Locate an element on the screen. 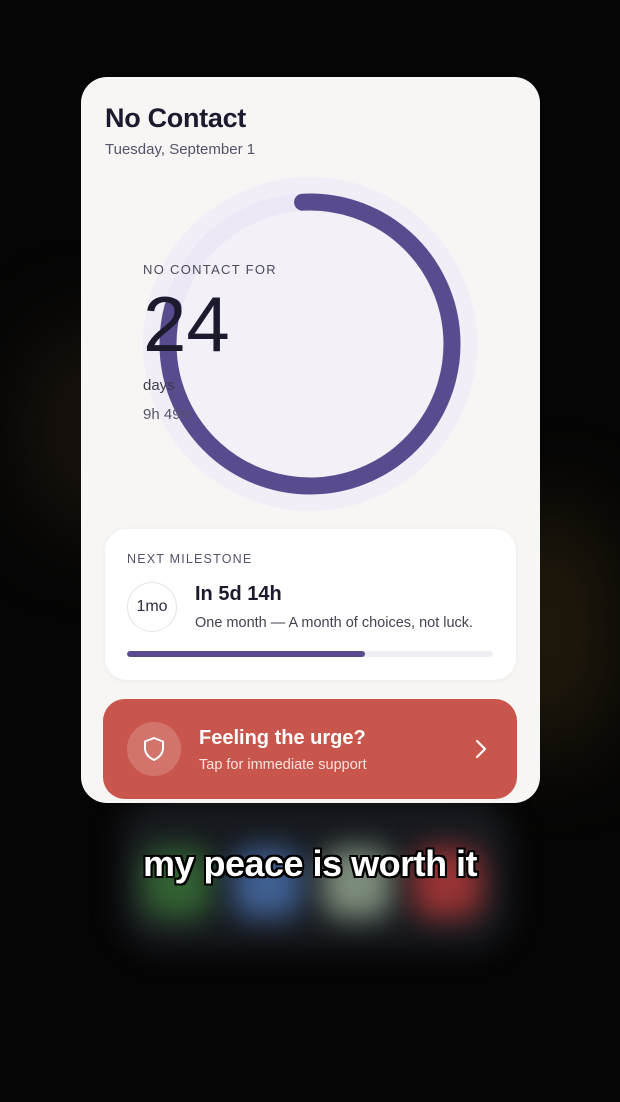 Image resolution: width=620 pixels, height=1102 pixels. shield-icon is located at coordinates (154, 749).